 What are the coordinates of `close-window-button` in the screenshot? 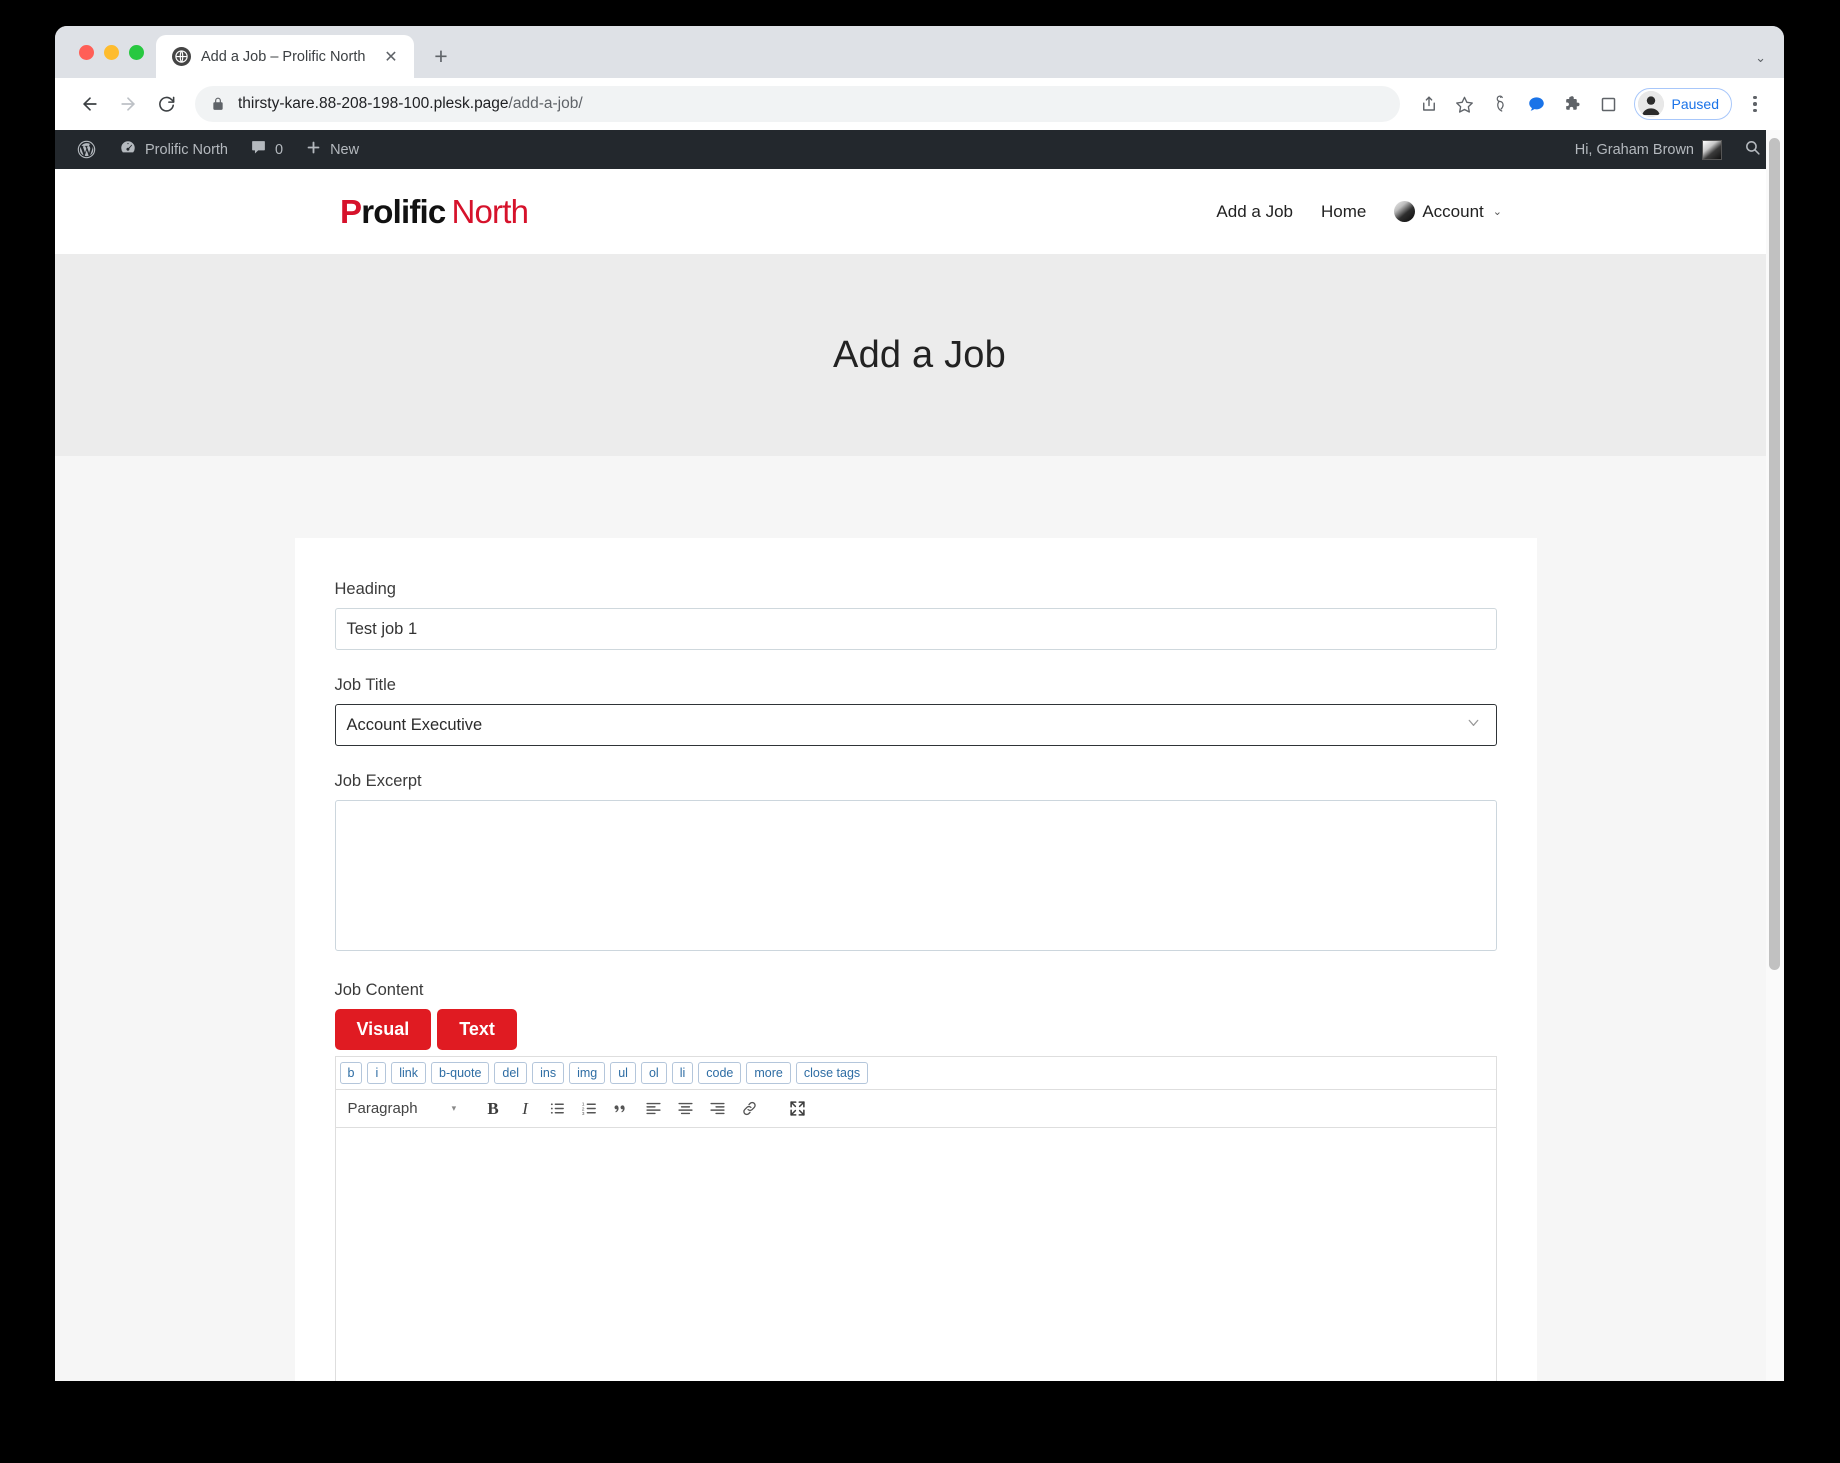 It's located at (86, 52).